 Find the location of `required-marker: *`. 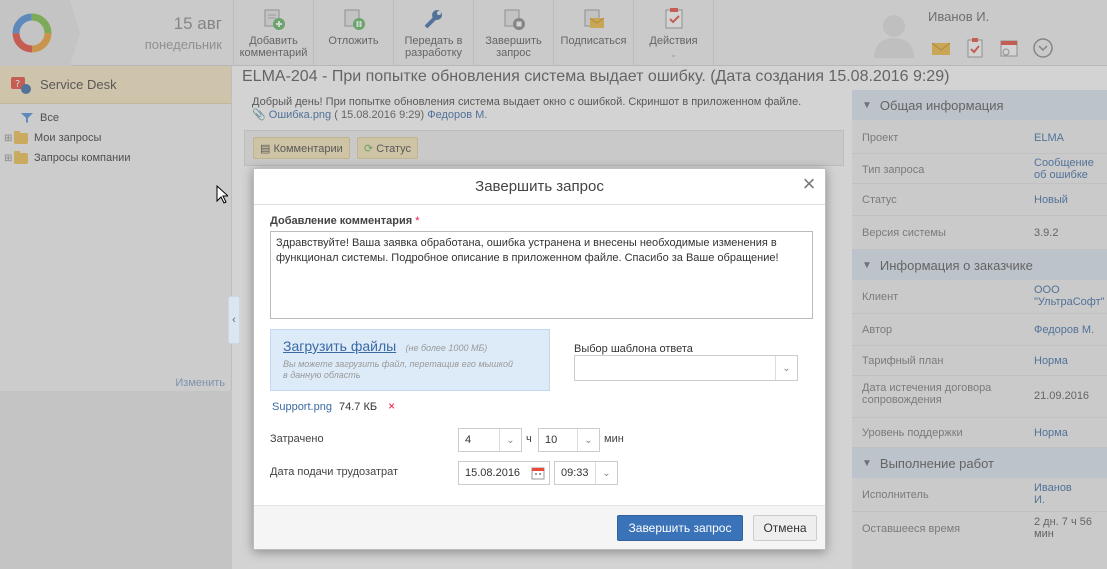

required-marker: * is located at coordinates (417, 221).